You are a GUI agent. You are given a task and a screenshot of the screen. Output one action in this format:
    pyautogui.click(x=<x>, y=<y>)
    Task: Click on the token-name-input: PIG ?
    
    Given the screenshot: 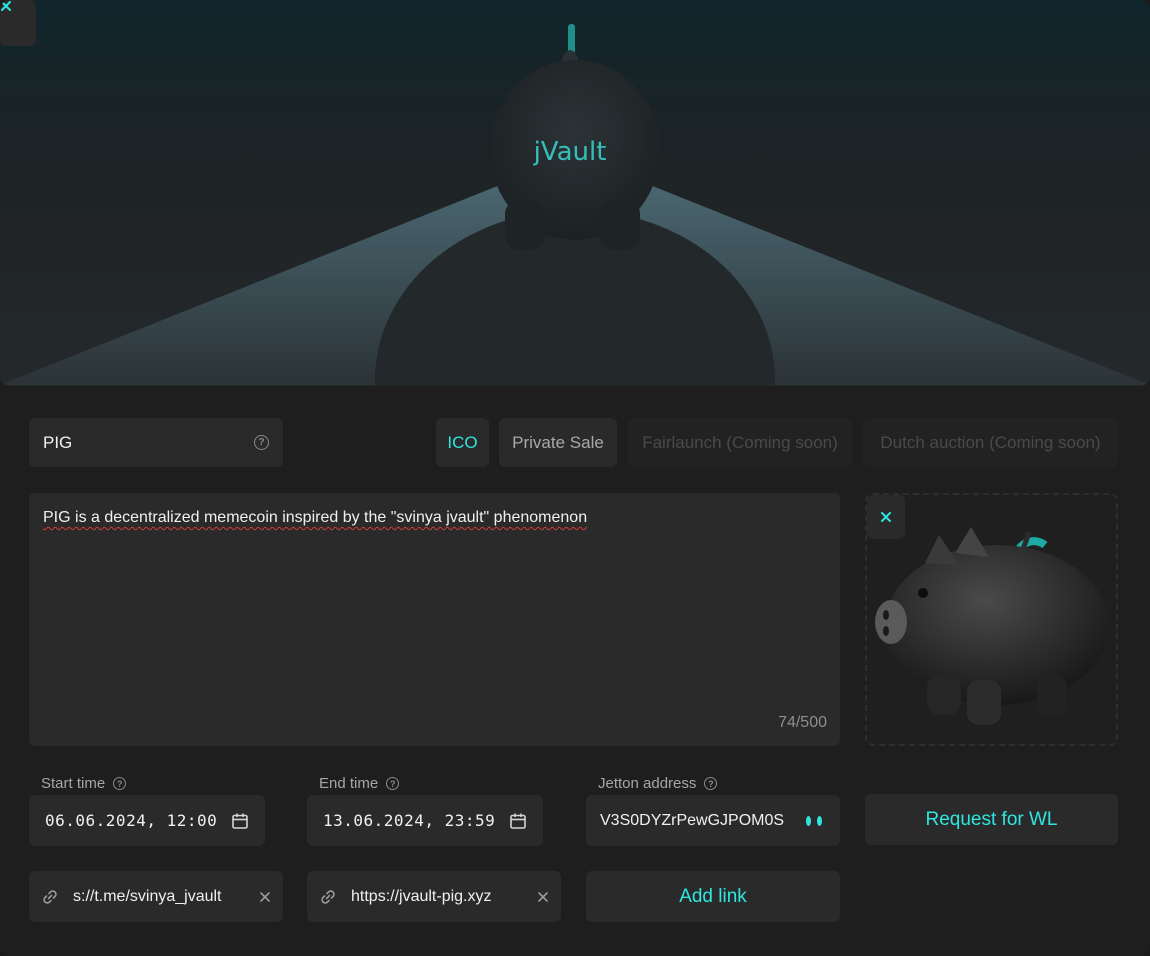 What is the action you would take?
    pyautogui.click(x=156, y=442)
    